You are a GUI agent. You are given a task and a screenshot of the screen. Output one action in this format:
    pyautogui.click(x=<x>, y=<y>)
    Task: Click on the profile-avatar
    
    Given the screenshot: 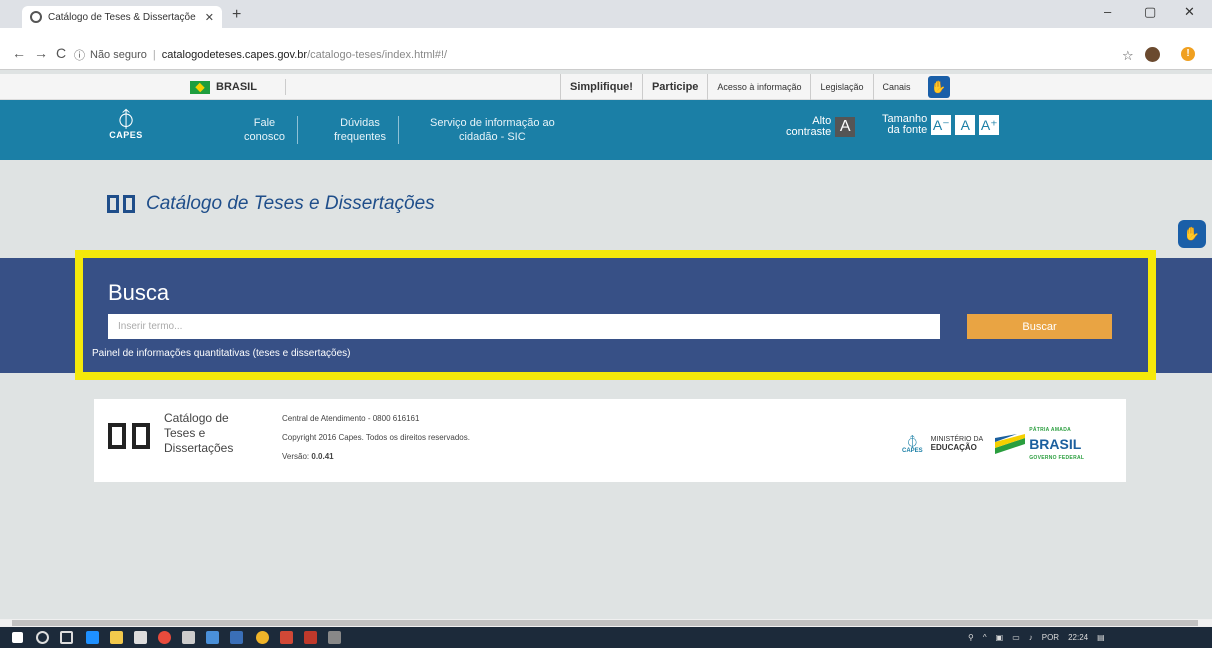 What is the action you would take?
    pyautogui.click(x=1152, y=54)
    